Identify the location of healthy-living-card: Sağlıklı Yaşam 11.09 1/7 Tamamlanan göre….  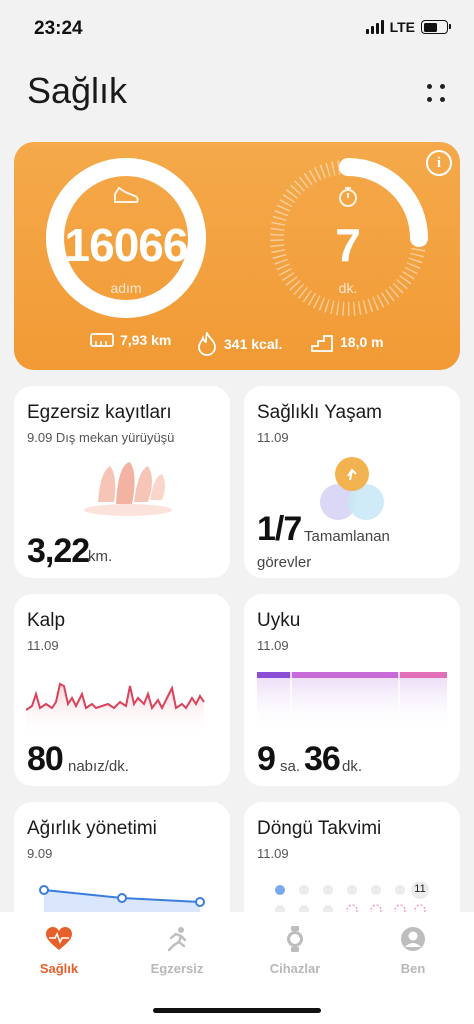
(352, 482).